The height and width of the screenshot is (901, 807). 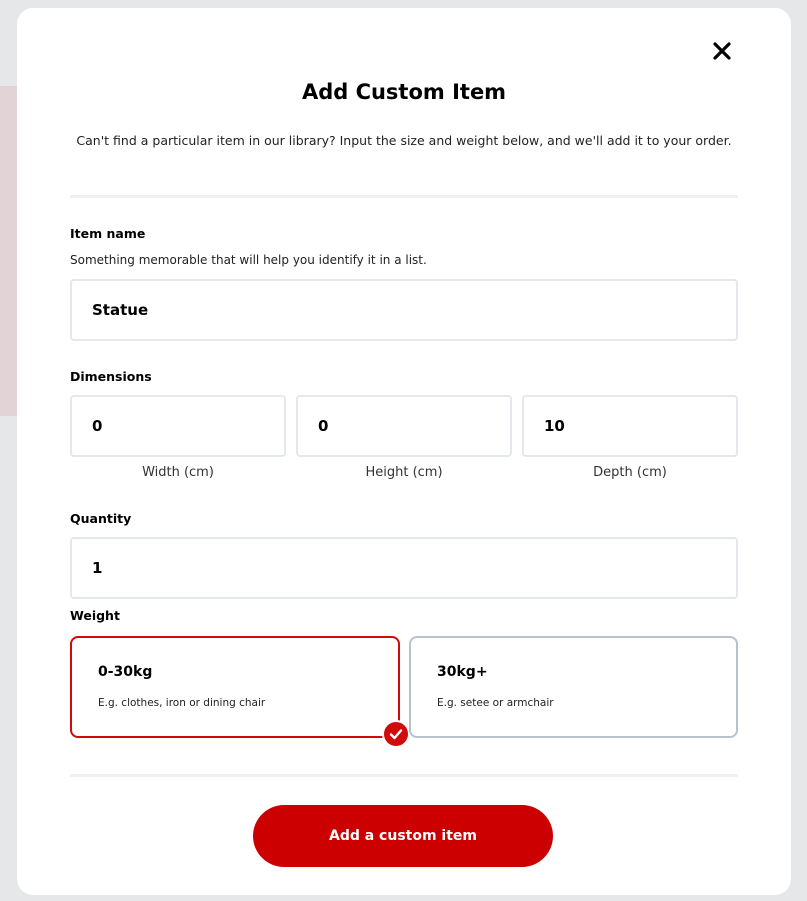 I want to click on weight-option-title: 0-30kg, so click(x=125, y=672).